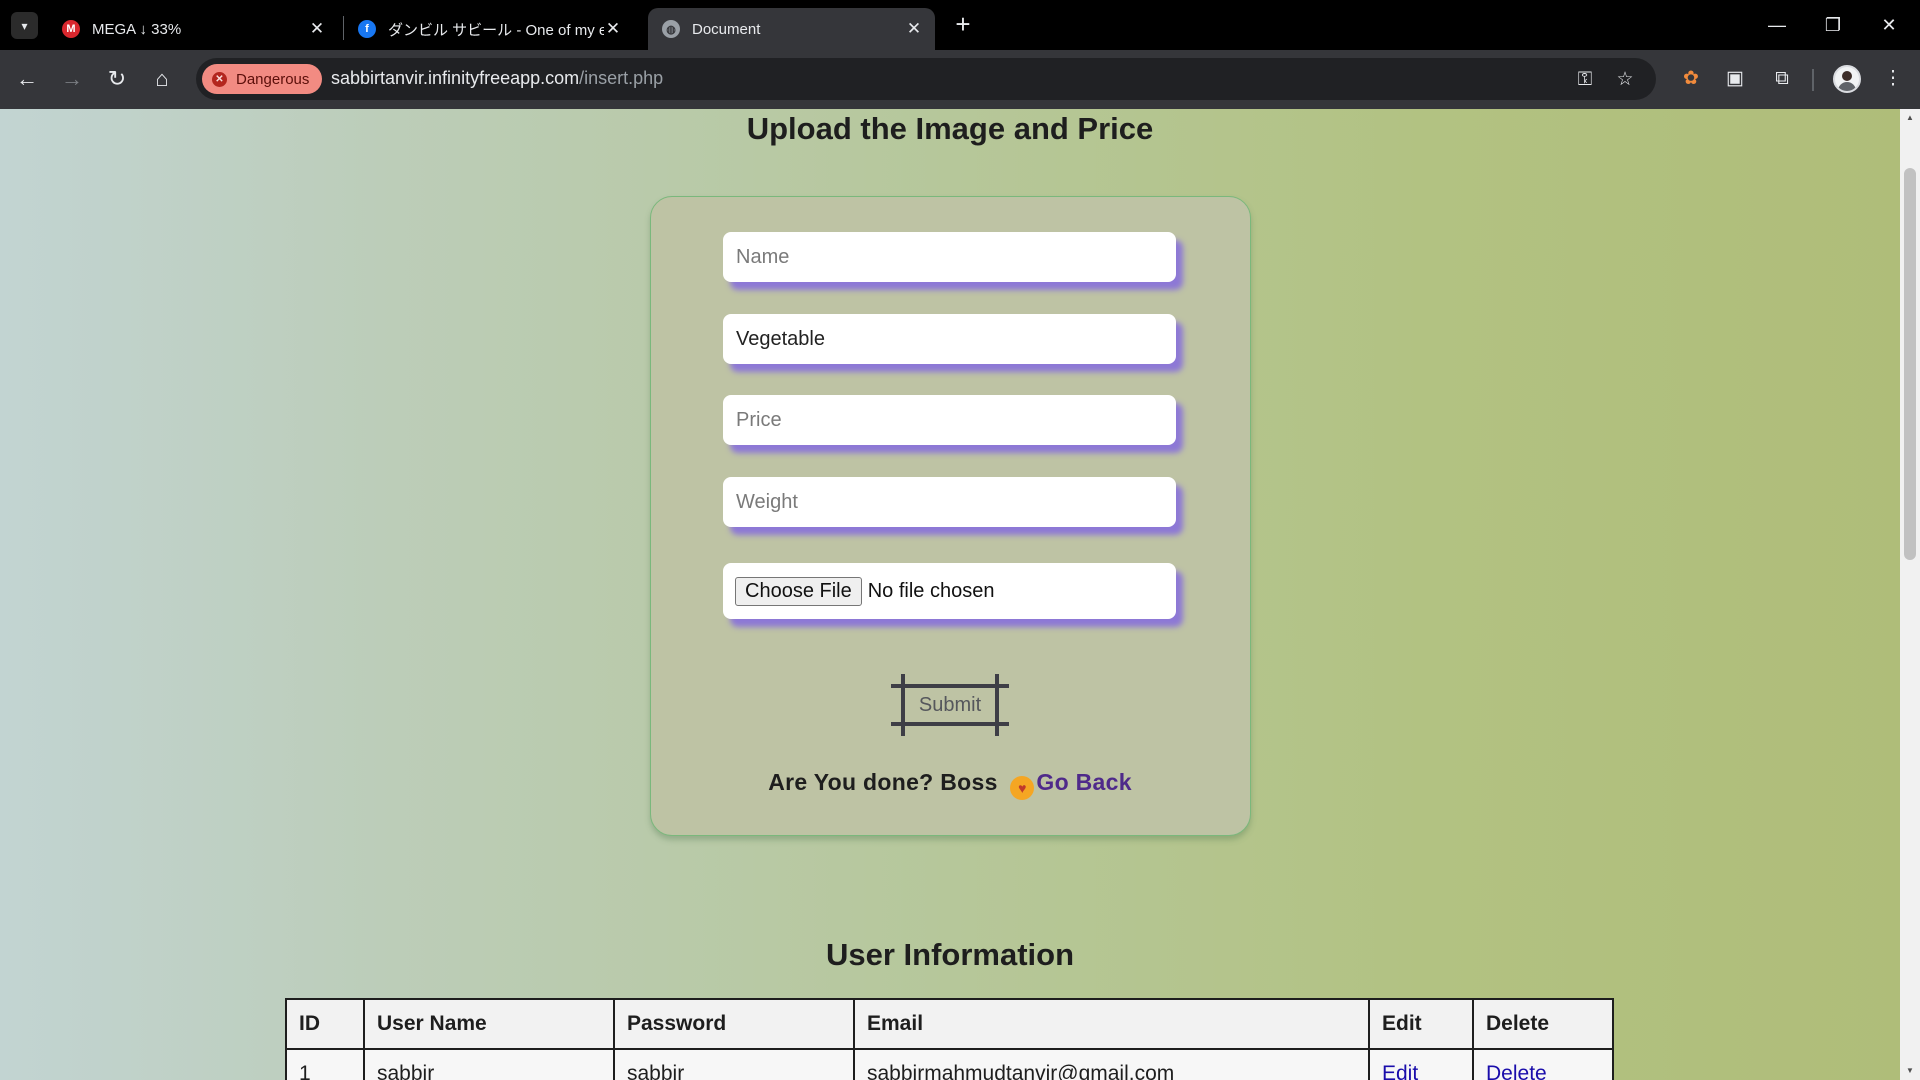  Describe the element at coordinates (1735, 79) in the screenshot. I see `extension-grey-icon: ▣` at that location.